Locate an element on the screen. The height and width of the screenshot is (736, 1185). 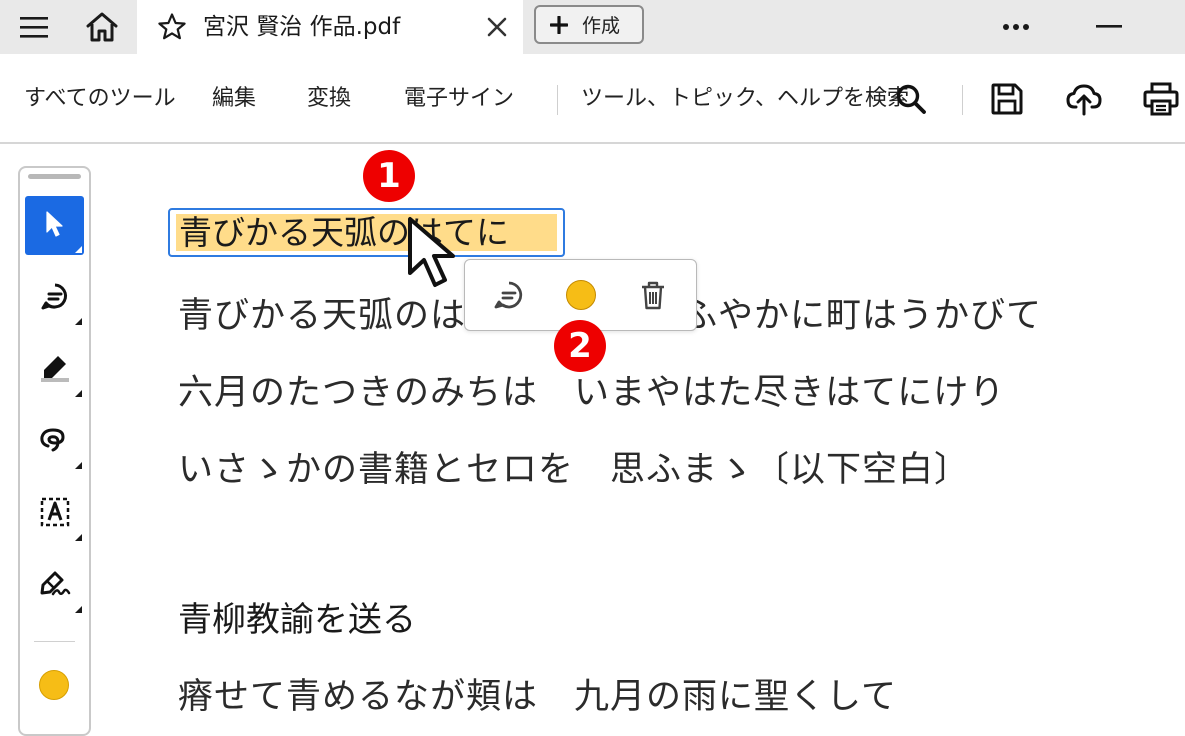
text-box-button is located at coordinates (54, 513).